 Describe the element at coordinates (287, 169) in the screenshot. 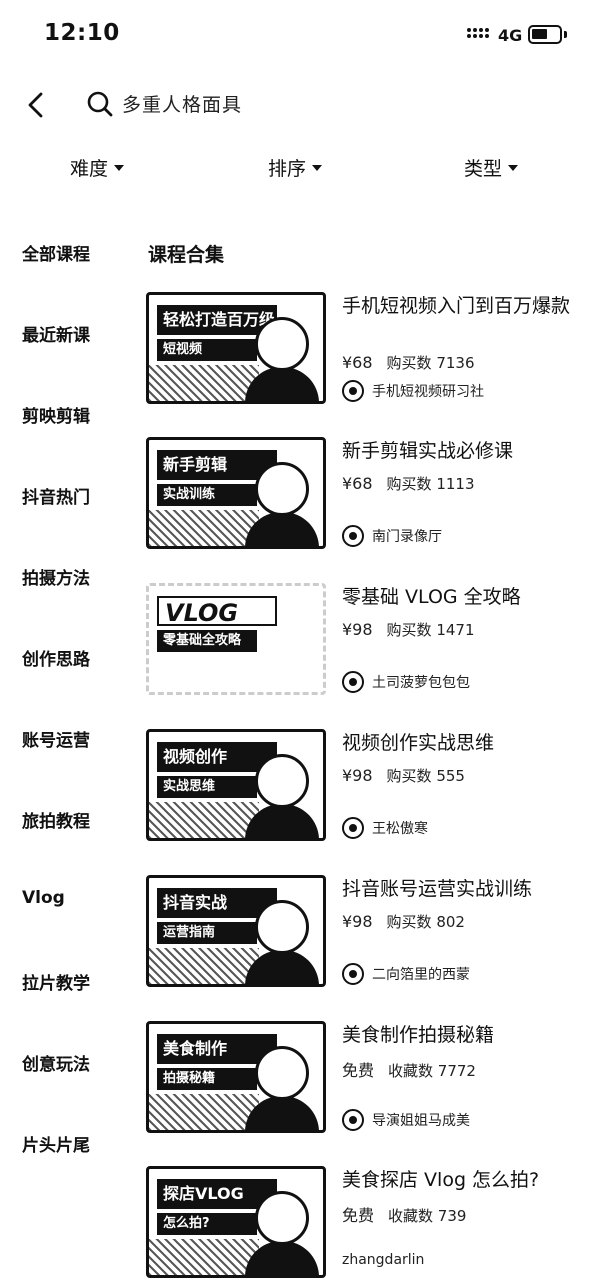

I see `filter-label: 排序` at that location.